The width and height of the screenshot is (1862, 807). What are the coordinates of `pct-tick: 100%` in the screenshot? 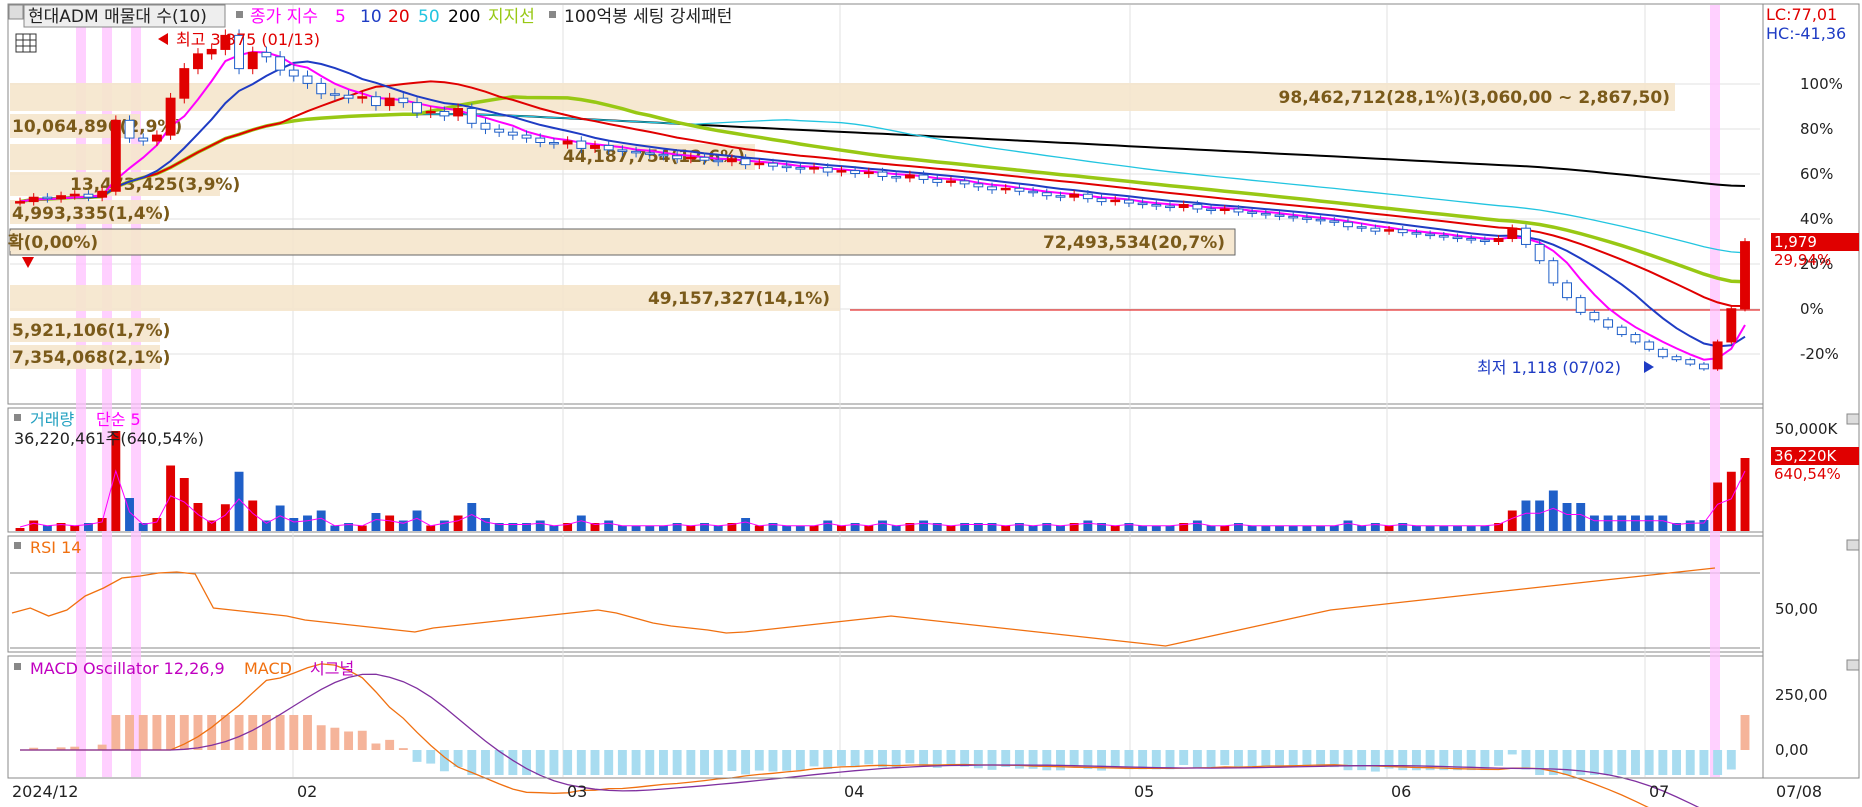 It's located at (1821, 84).